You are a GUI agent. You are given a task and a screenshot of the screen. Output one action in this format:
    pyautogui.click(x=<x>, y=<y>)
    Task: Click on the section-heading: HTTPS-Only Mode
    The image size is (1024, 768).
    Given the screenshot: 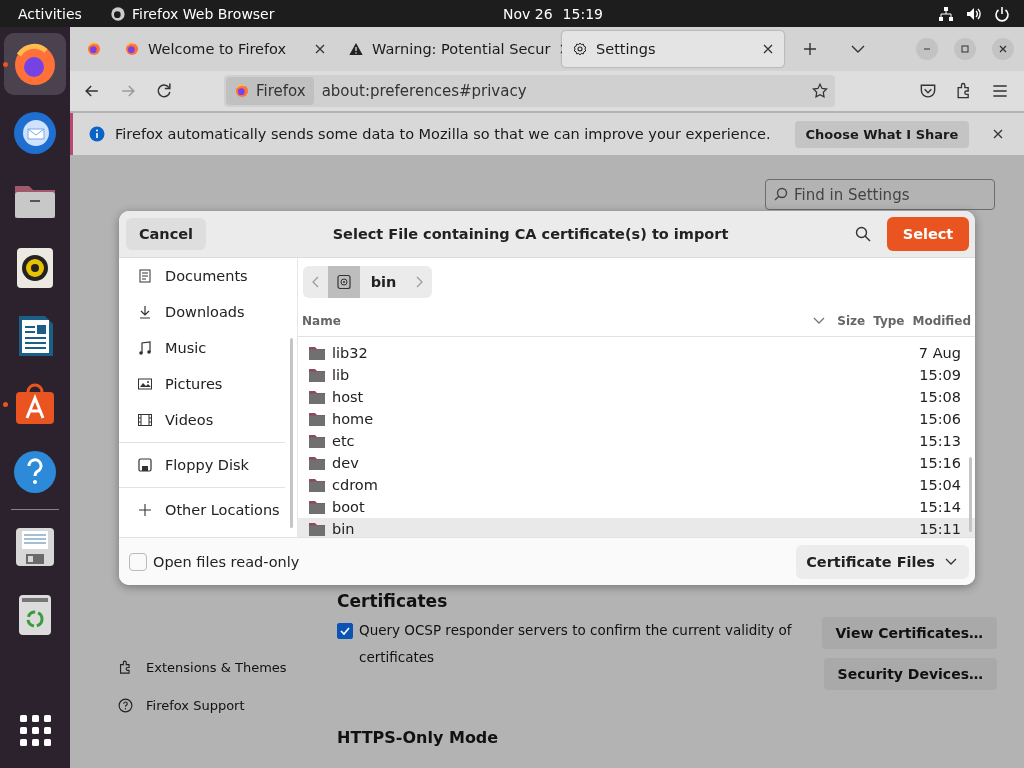 What is the action you would take?
    pyautogui.click(x=418, y=737)
    